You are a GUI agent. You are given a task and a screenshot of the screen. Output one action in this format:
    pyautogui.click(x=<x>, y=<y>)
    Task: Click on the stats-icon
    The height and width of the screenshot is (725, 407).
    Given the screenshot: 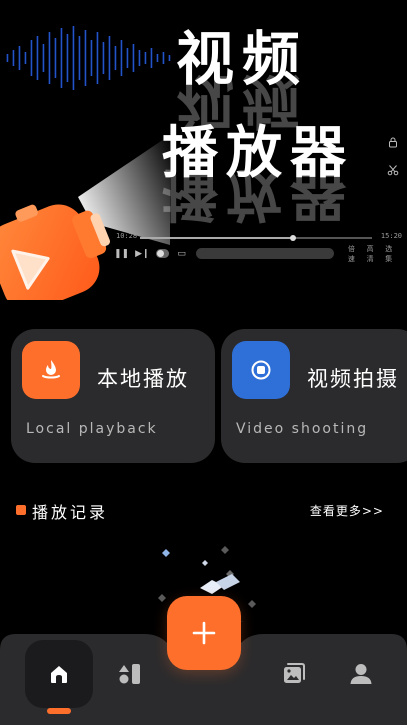 What is the action you would take?
    pyautogui.click(x=129, y=674)
    